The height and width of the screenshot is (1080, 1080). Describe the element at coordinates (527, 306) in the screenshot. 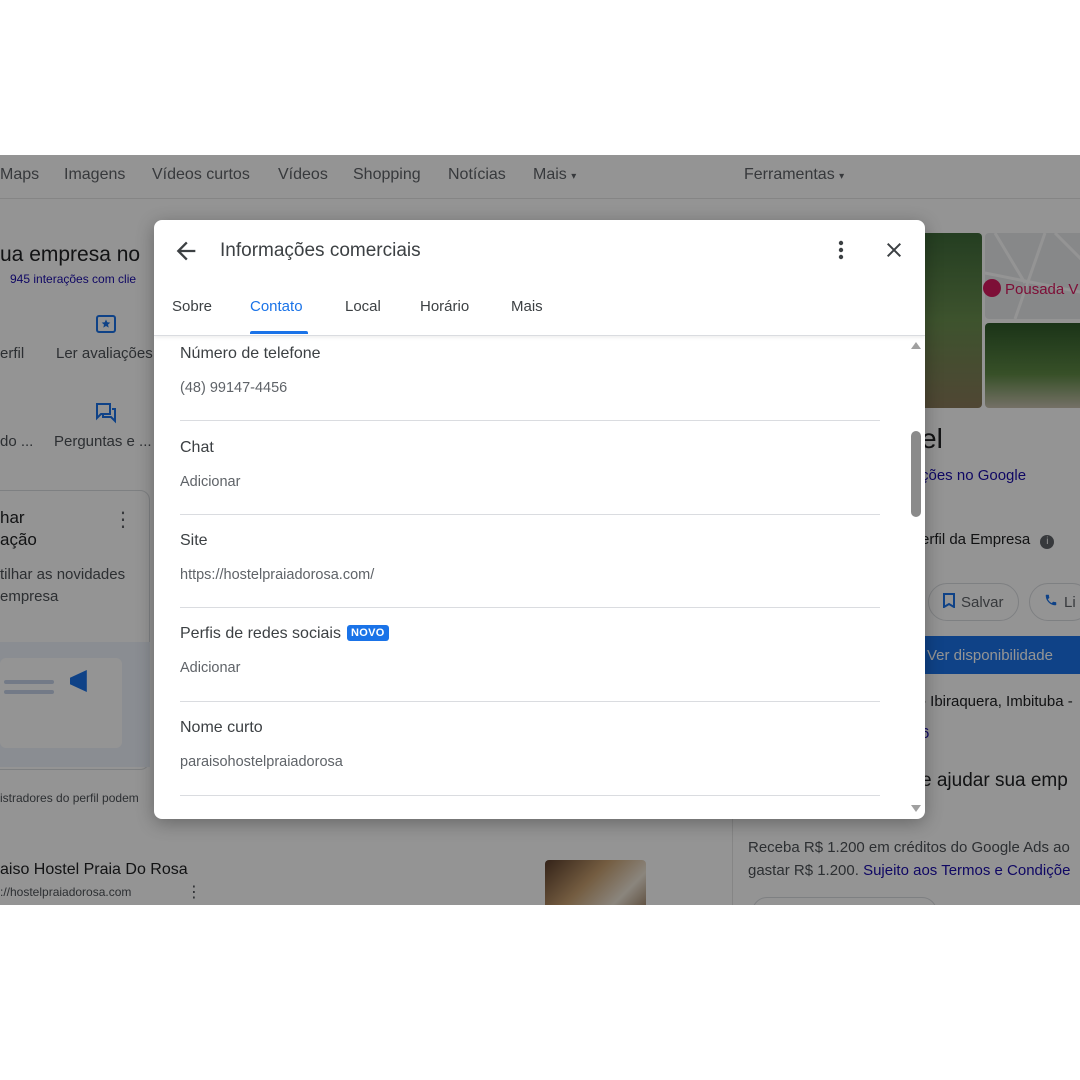

I see `tab-mais: Mais` at that location.